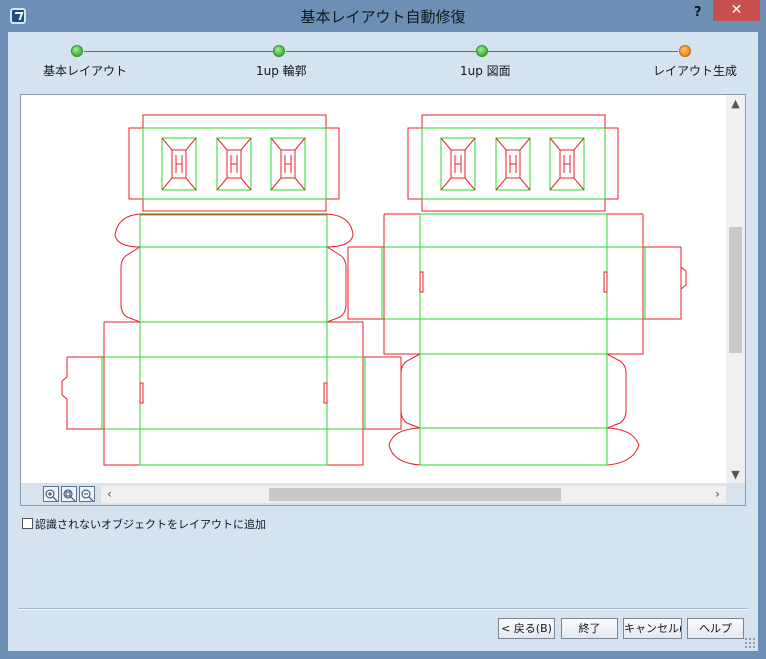 The image size is (766, 659). I want to click on canvas-toolbar: ‹ ›, so click(383, 494).